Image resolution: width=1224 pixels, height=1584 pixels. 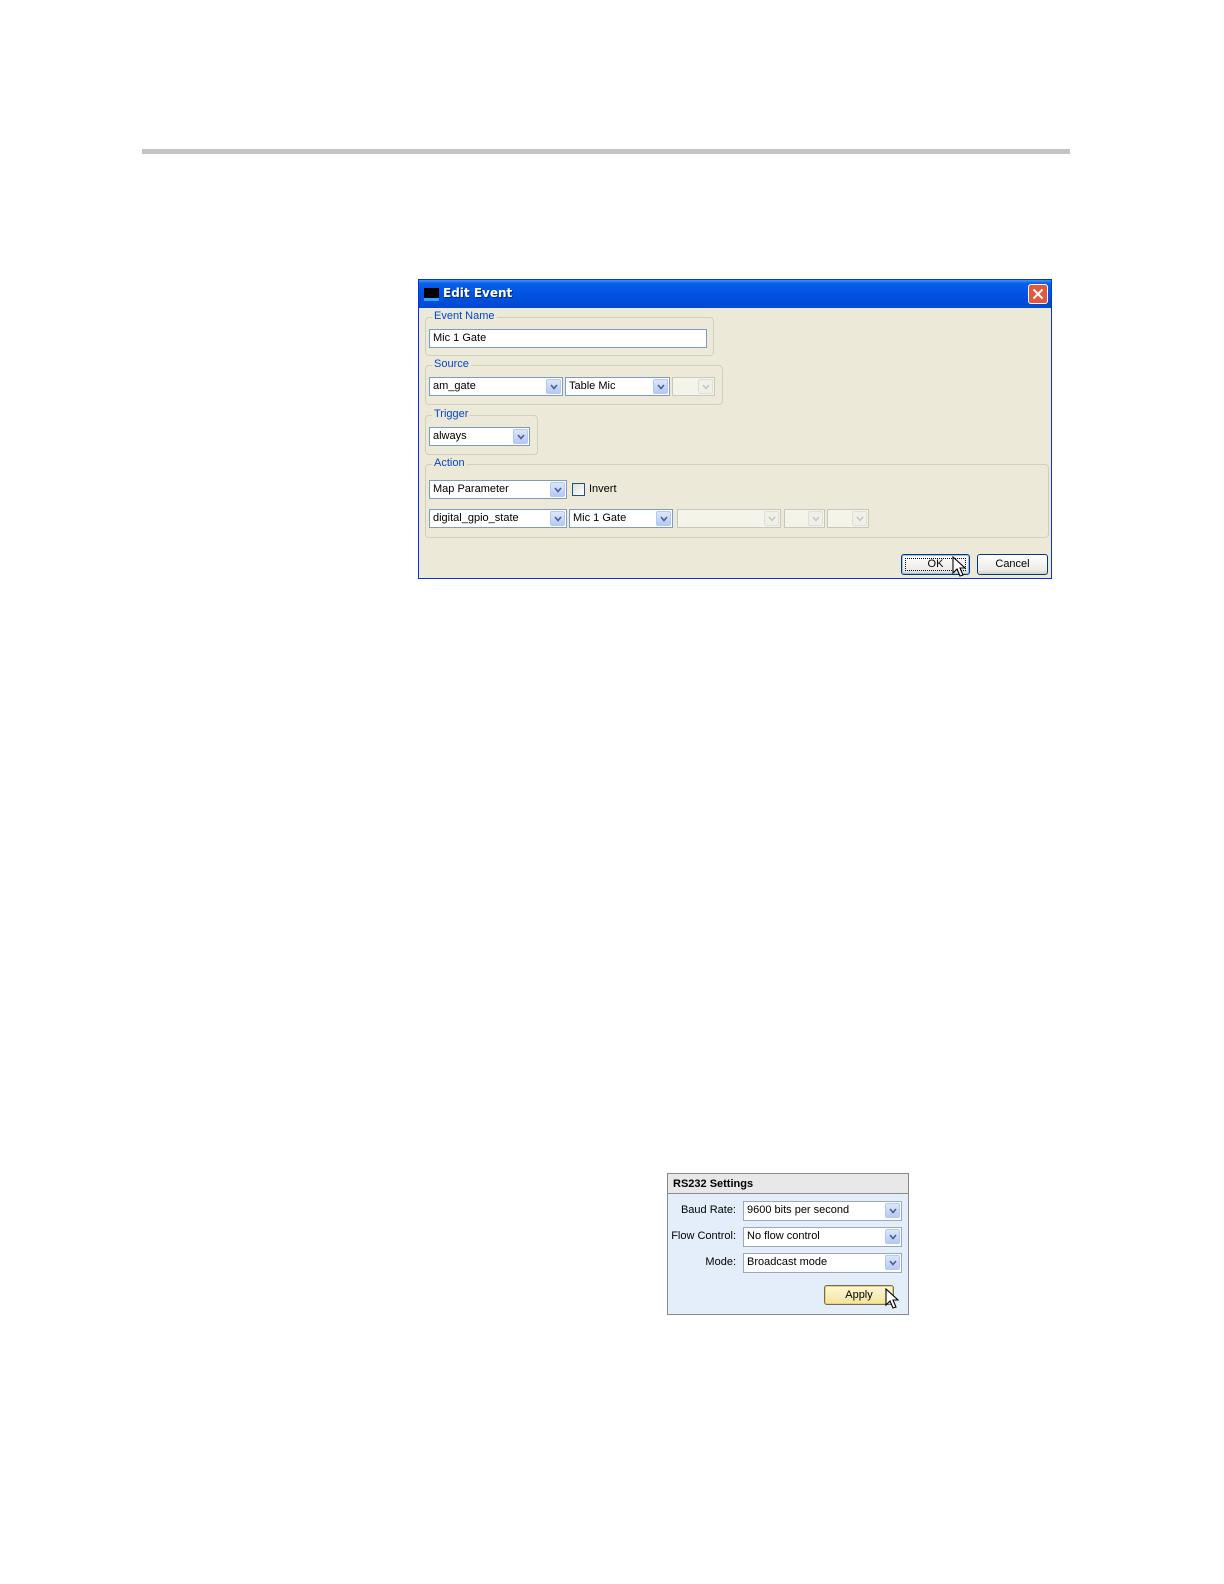 I want to click on cancel-button: Cancel, so click(x=1012, y=564).